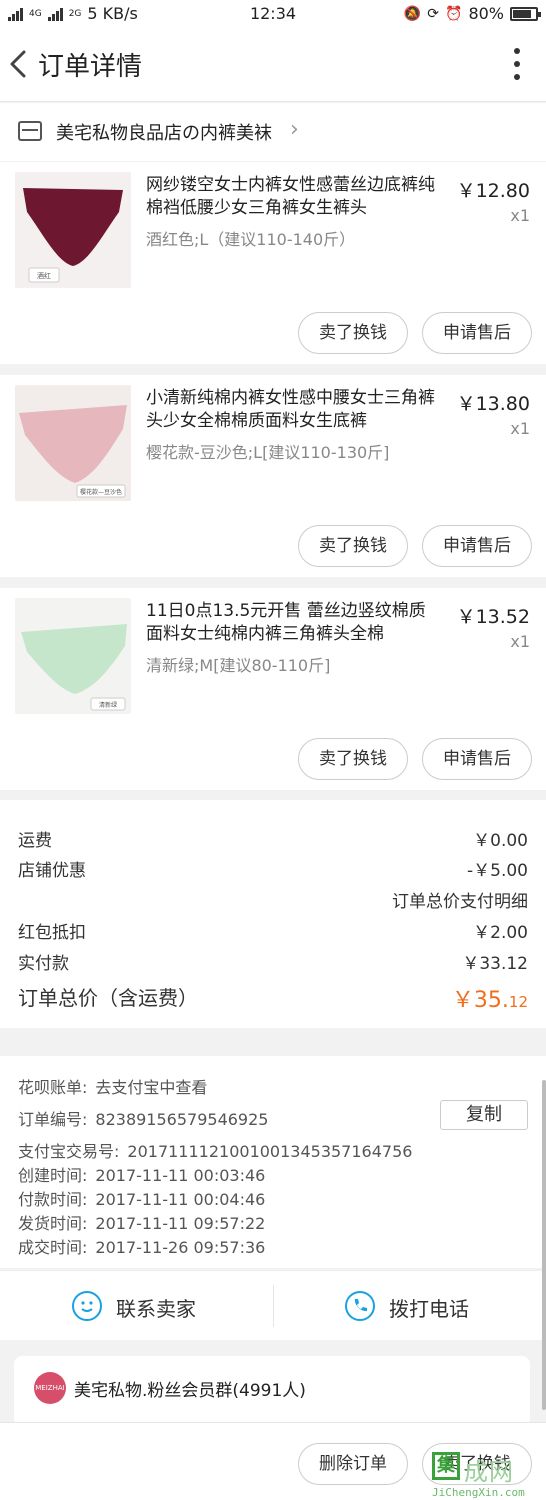  I want to click on product-thumbnail: 樱花款—豆沙色, so click(73, 443).